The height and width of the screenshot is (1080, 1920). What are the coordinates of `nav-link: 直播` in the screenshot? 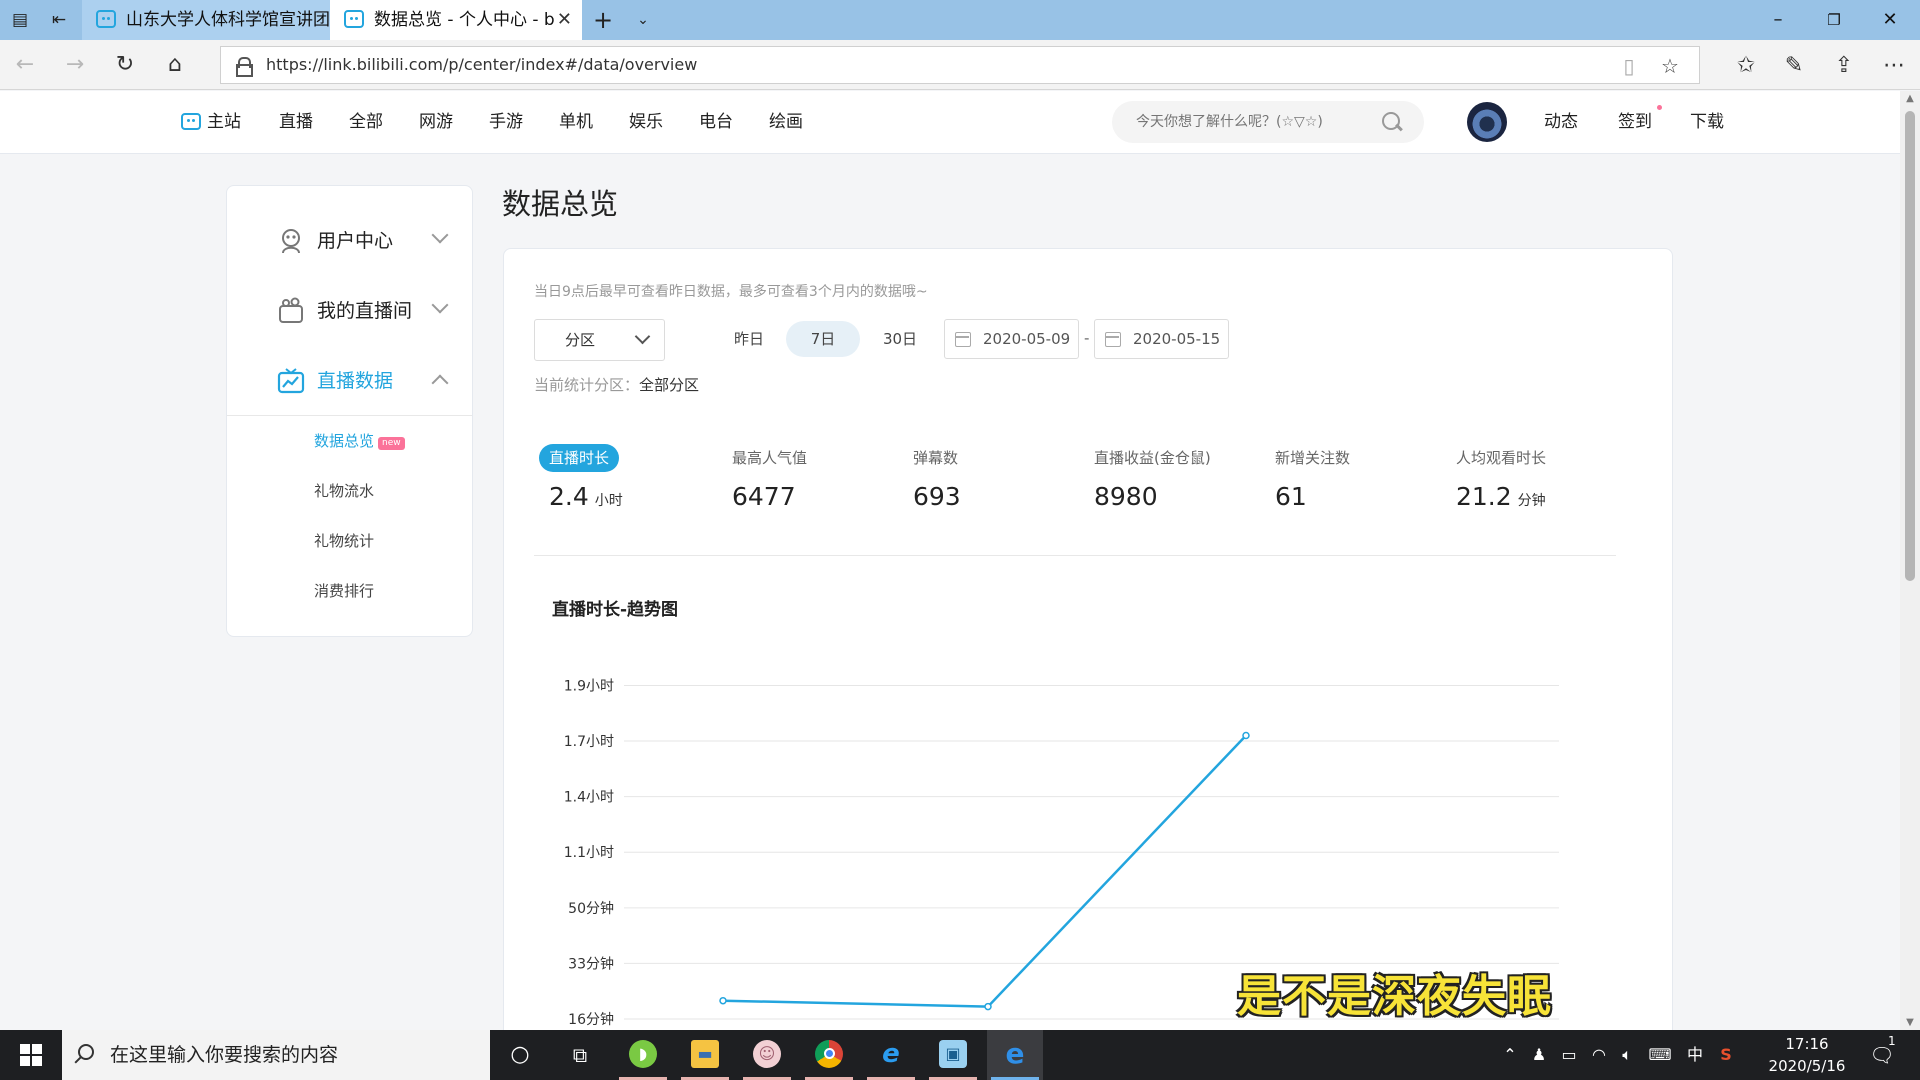 It's located at (296, 122).